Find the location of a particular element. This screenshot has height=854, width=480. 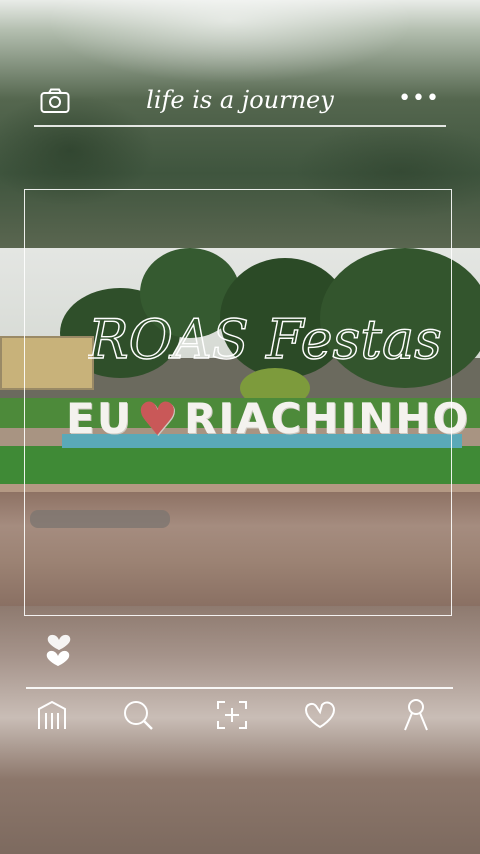

profile-icon is located at coordinates (416, 715).